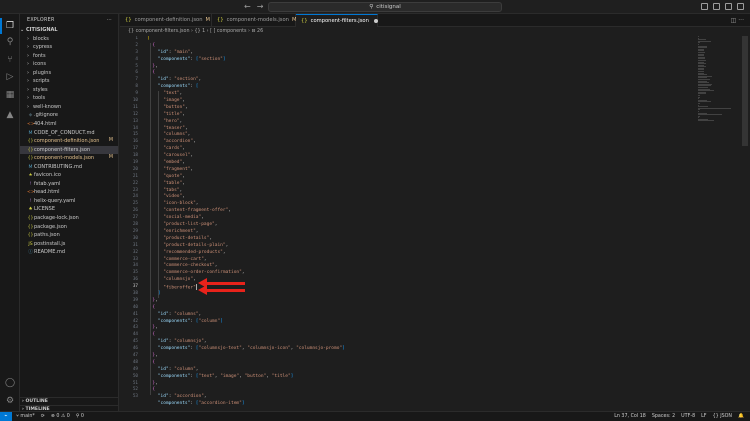  Describe the element at coordinates (427, 370) in the screenshot. I see `code-line: "id": "column",` at that location.